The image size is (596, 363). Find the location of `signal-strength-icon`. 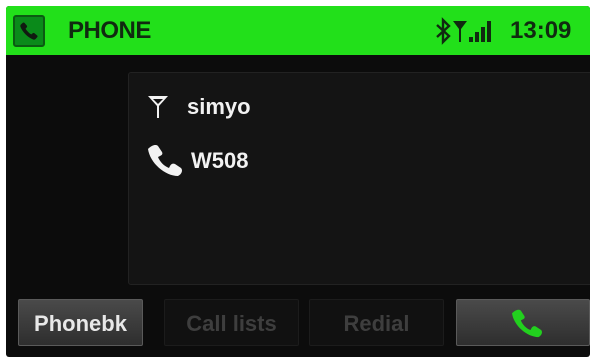

signal-strength-icon is located at coordinates (480, 31).